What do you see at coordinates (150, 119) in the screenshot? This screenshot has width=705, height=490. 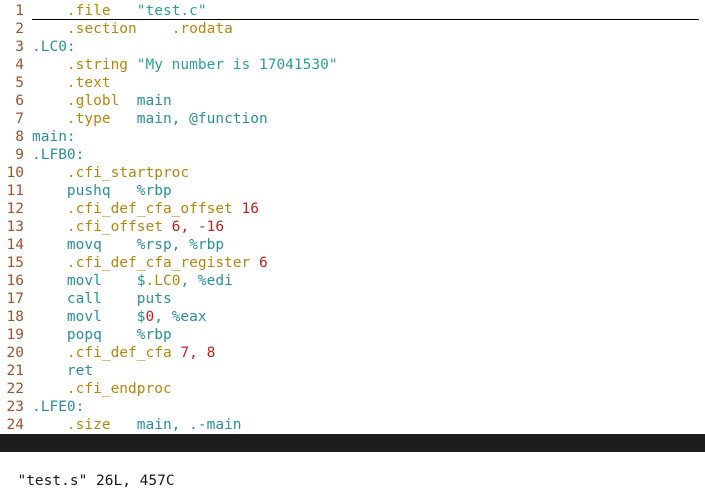 I see `code-token: main,` at bounding box center [150, 119].